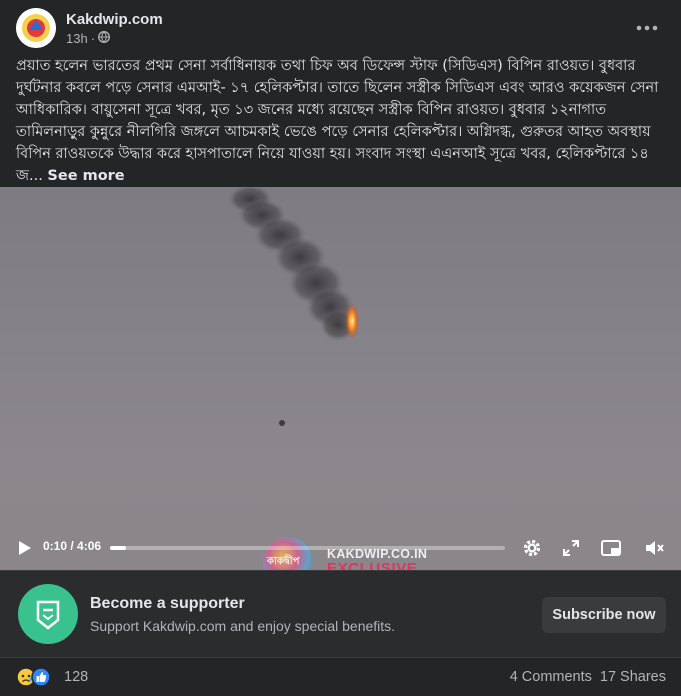 The image size is (681, 696). What do you see at coordinates (25, 548) in the screenshot?
I see `play-icon` at bounding box center [25, 548].